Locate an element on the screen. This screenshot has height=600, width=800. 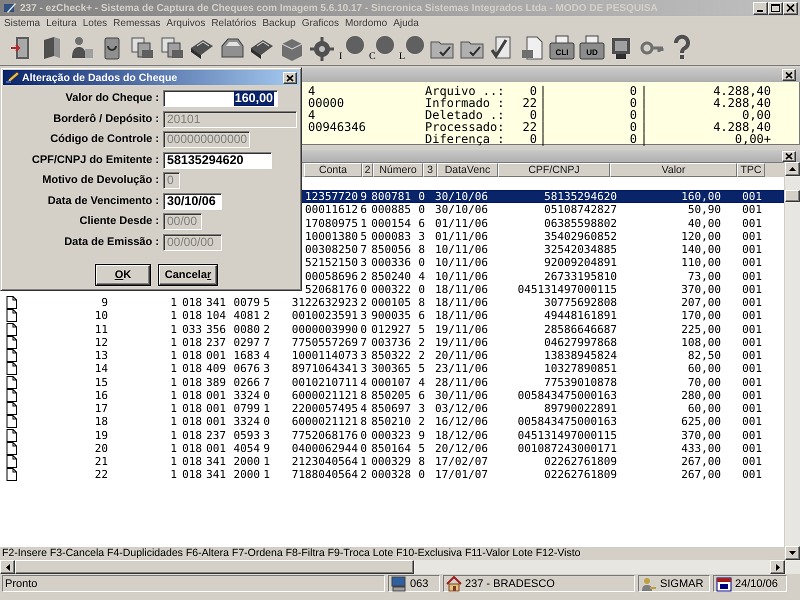
table-cell: 00058696 is located at coordinates (331, 276).